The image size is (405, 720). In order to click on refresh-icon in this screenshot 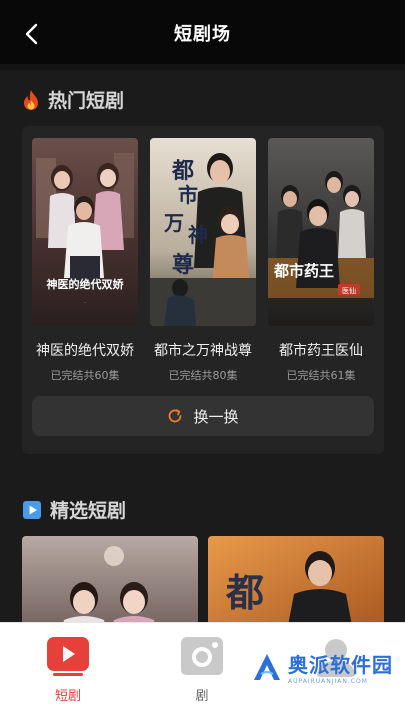, I will do `click(175, 416)`.